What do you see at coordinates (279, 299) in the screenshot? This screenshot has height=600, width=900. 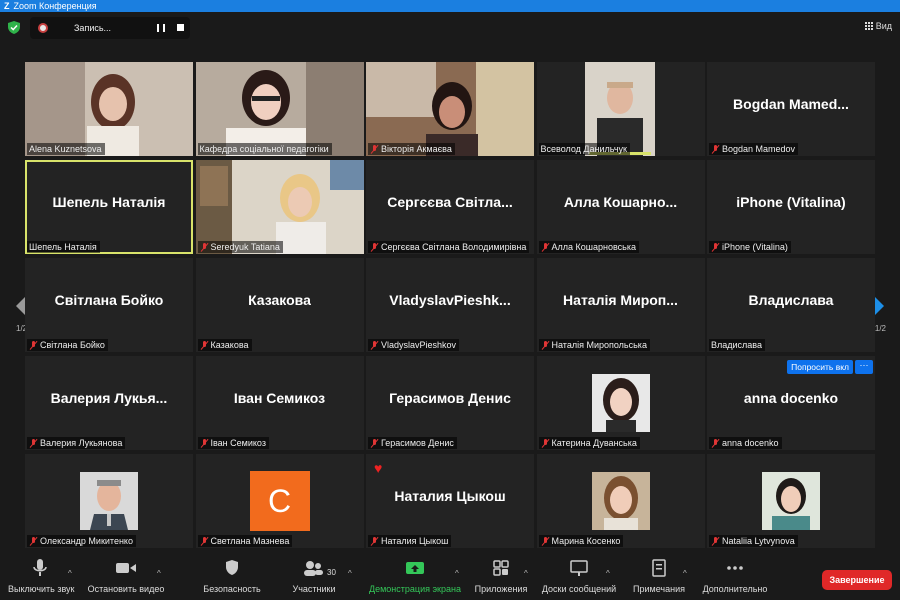 I see `participant-display-name: Казакова` at bounding box center [279, 299].